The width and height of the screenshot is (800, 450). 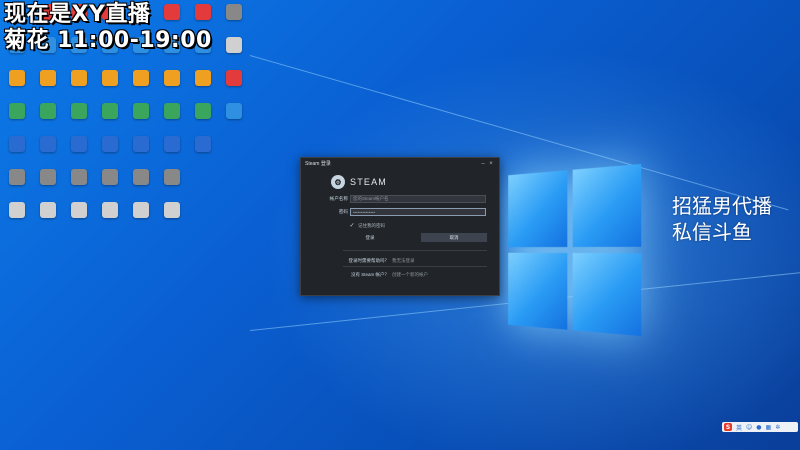 I want to click on minimize-button: –, so click(x=483, y=164).